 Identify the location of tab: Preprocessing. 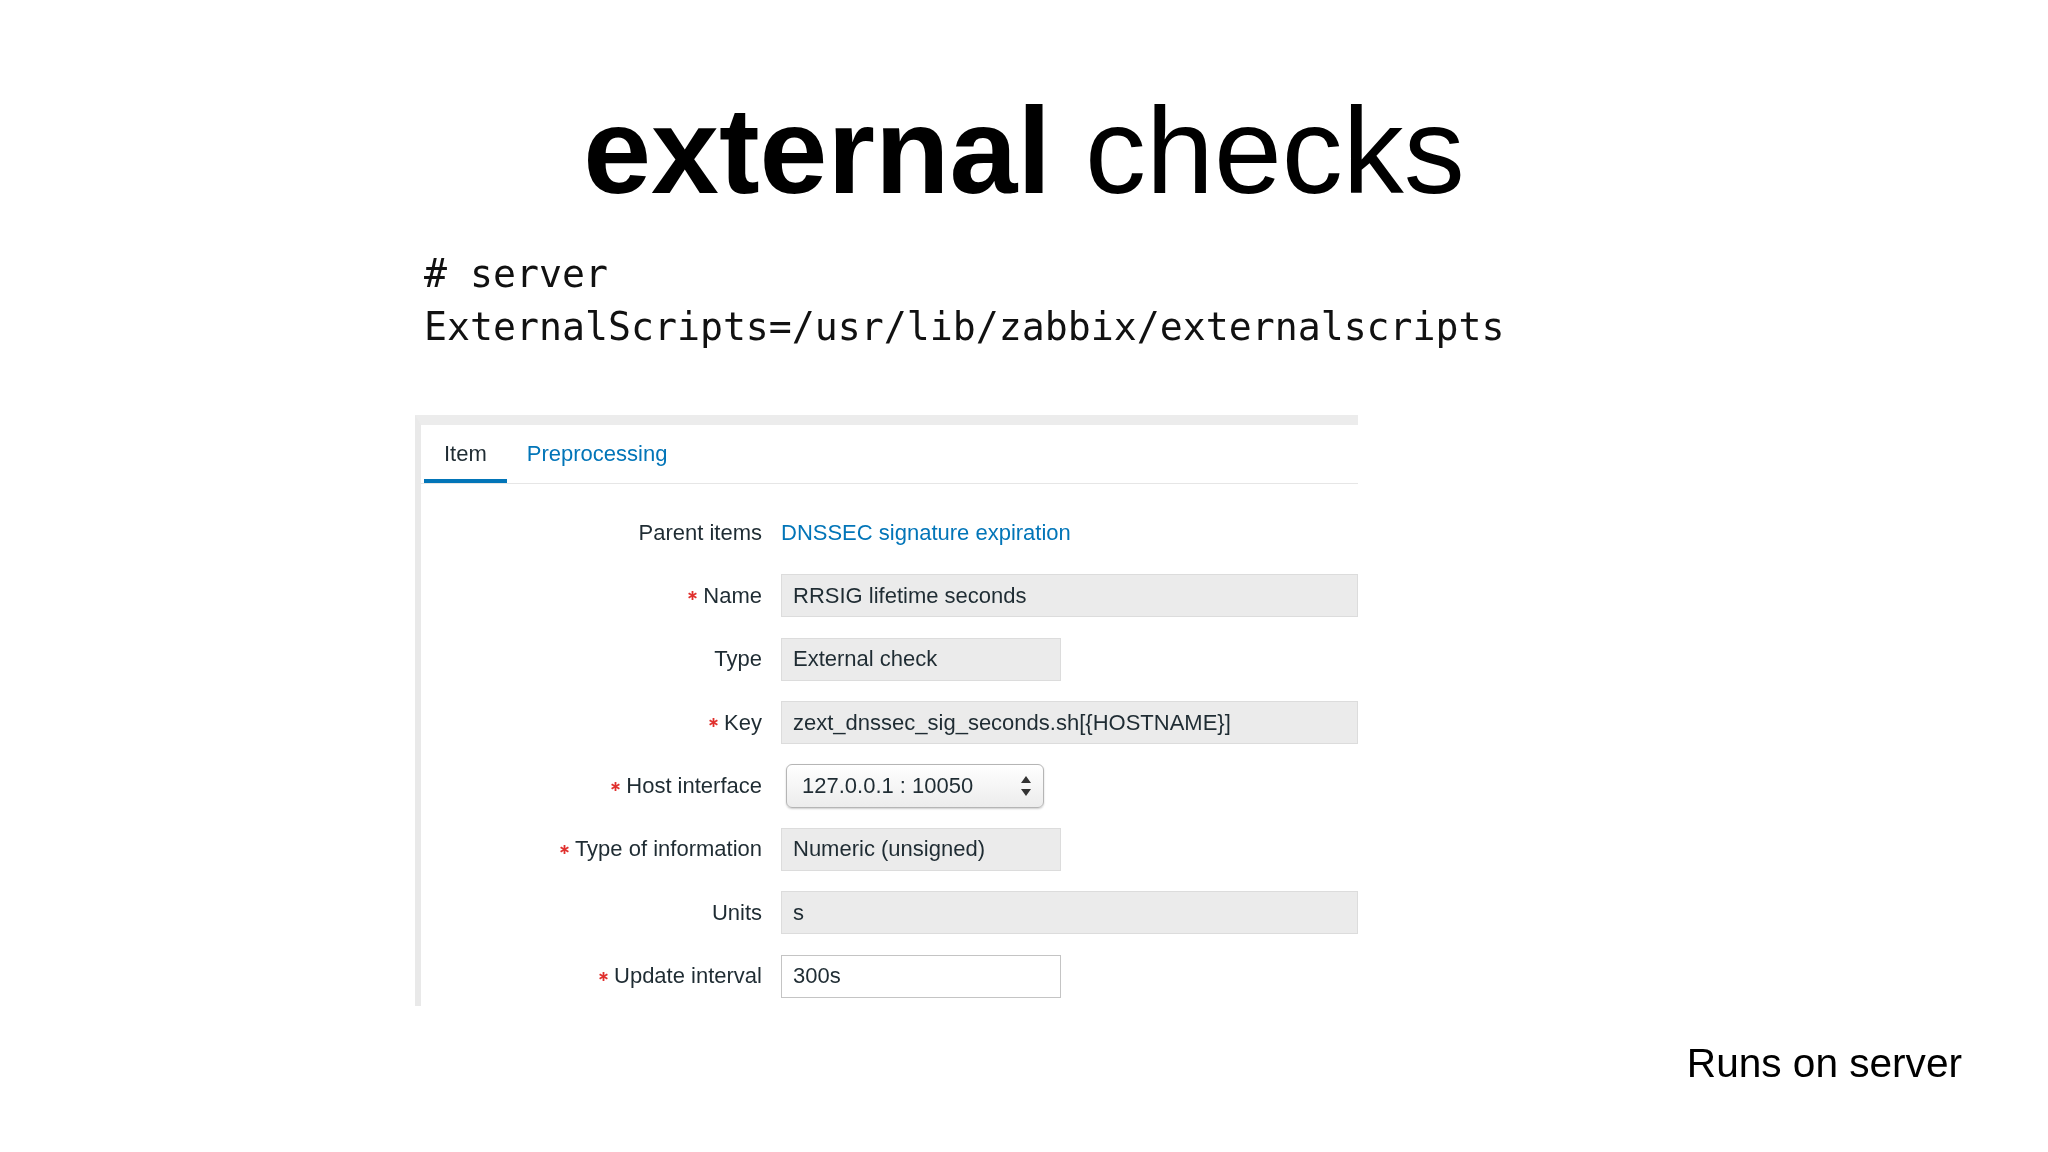
(597, 454).